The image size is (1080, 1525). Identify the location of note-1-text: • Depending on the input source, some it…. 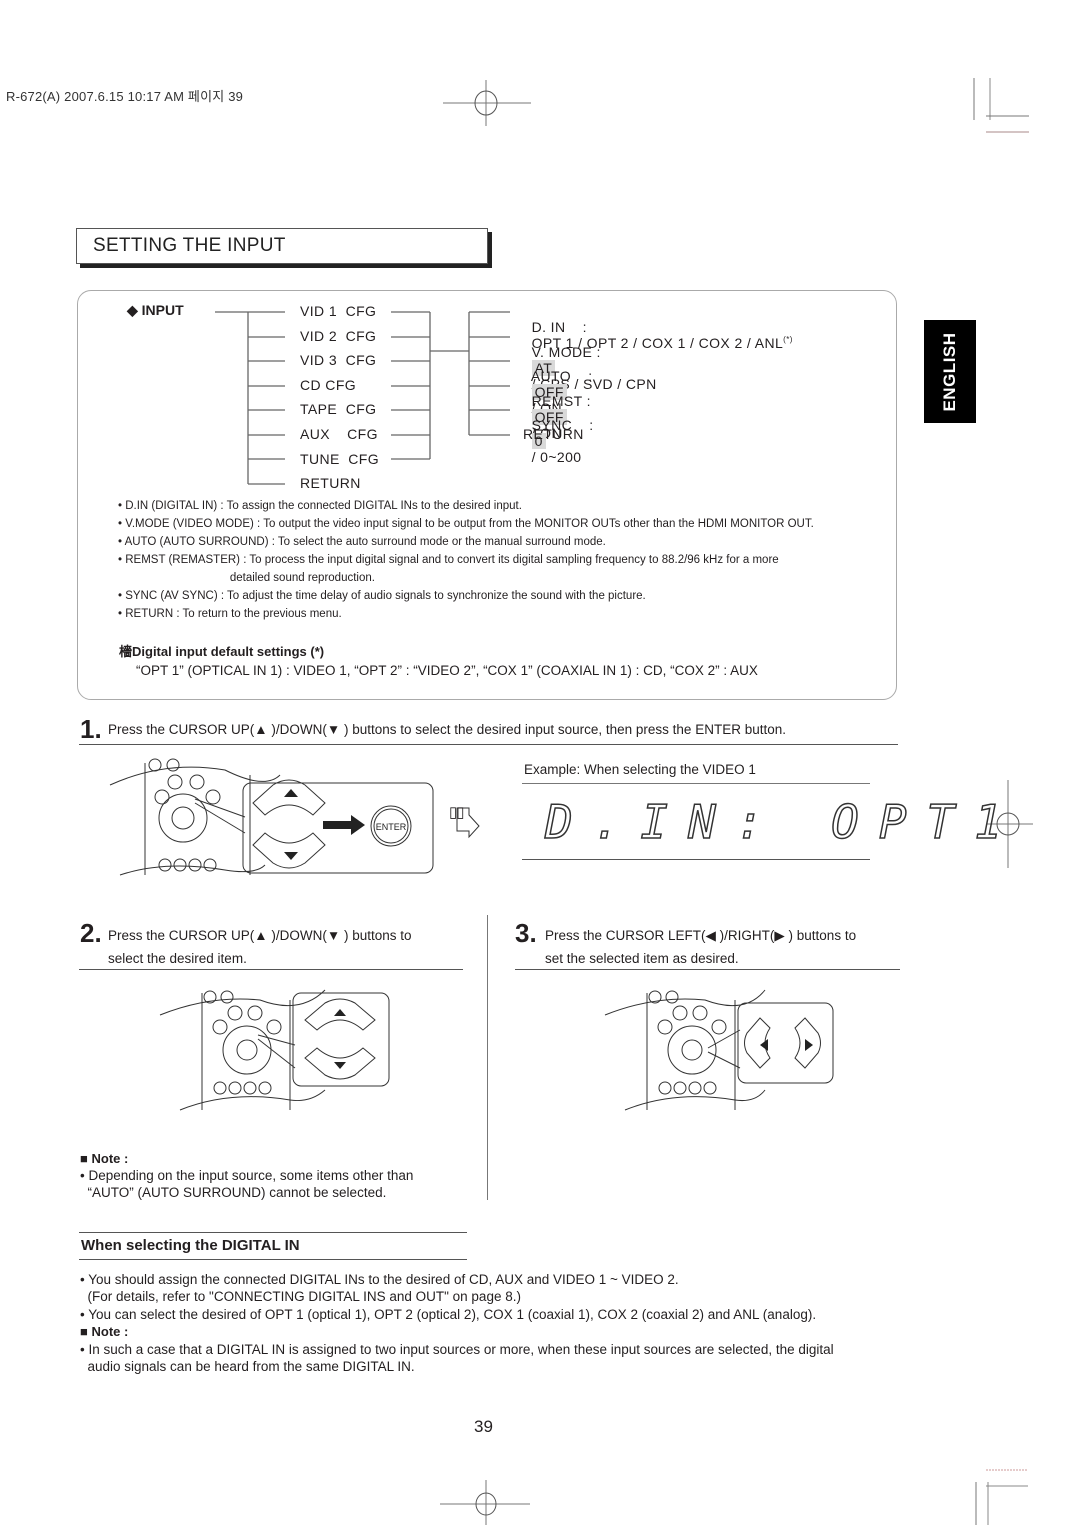
(247, 1184).